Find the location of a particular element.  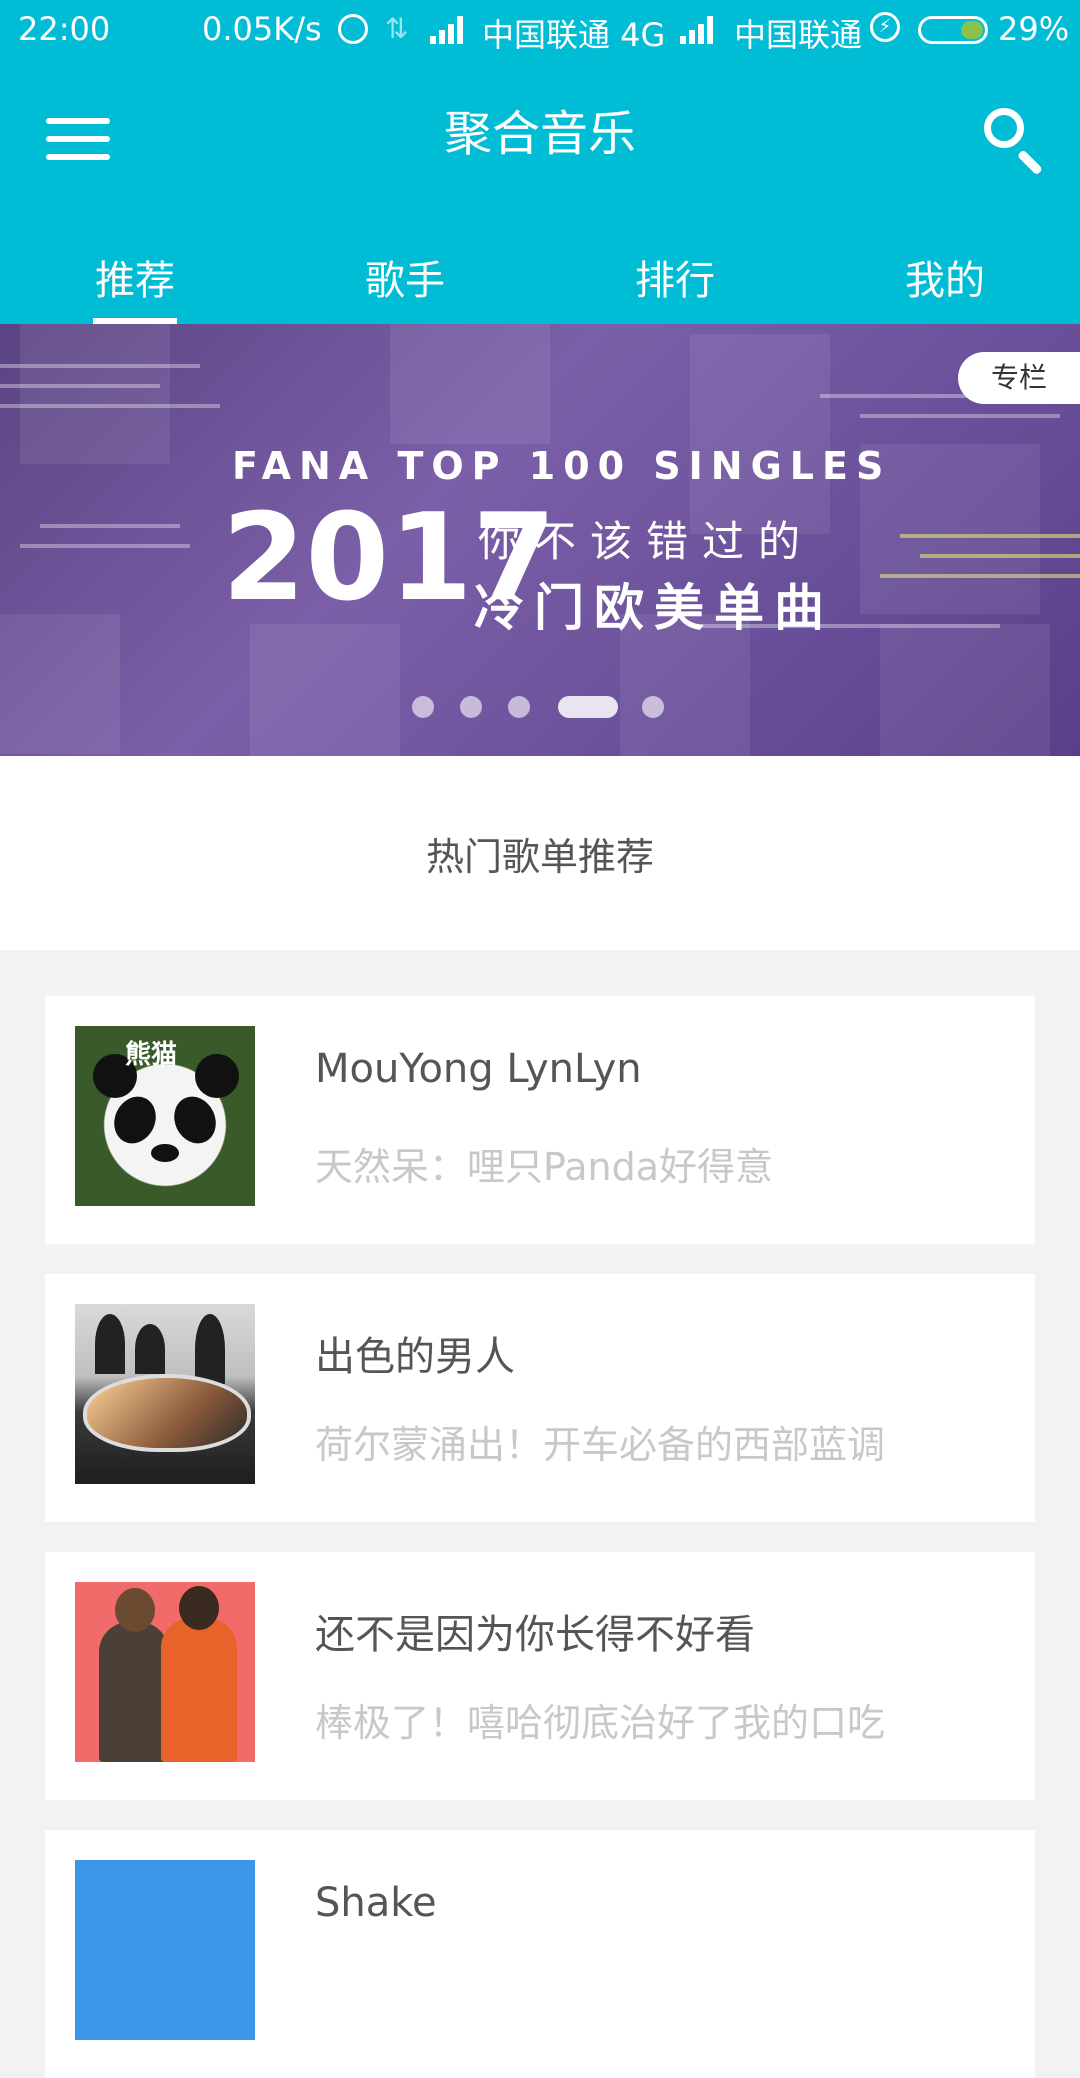

playlist-card: 还不是因为你长得不好看 棒极了！嘻哈彻底治好了我的口吃 is located at coordinates (540, 1676).